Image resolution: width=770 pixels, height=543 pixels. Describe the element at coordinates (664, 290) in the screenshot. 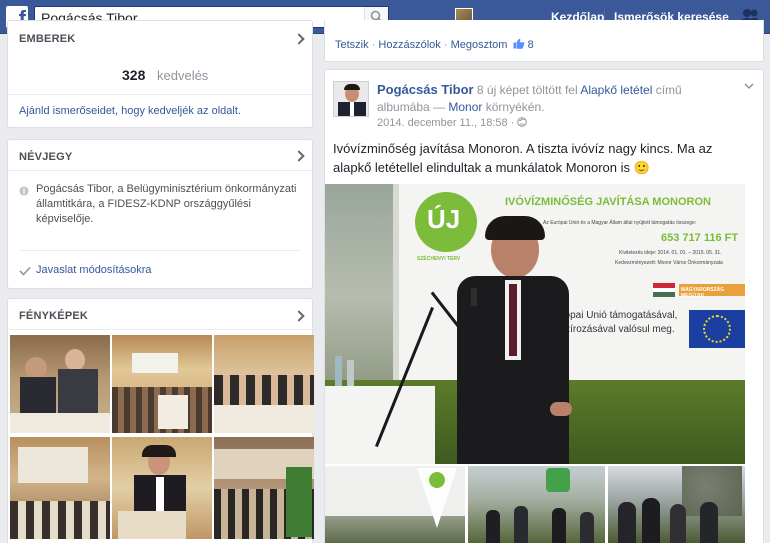

I see `hungarian-flag-icon` at that location.